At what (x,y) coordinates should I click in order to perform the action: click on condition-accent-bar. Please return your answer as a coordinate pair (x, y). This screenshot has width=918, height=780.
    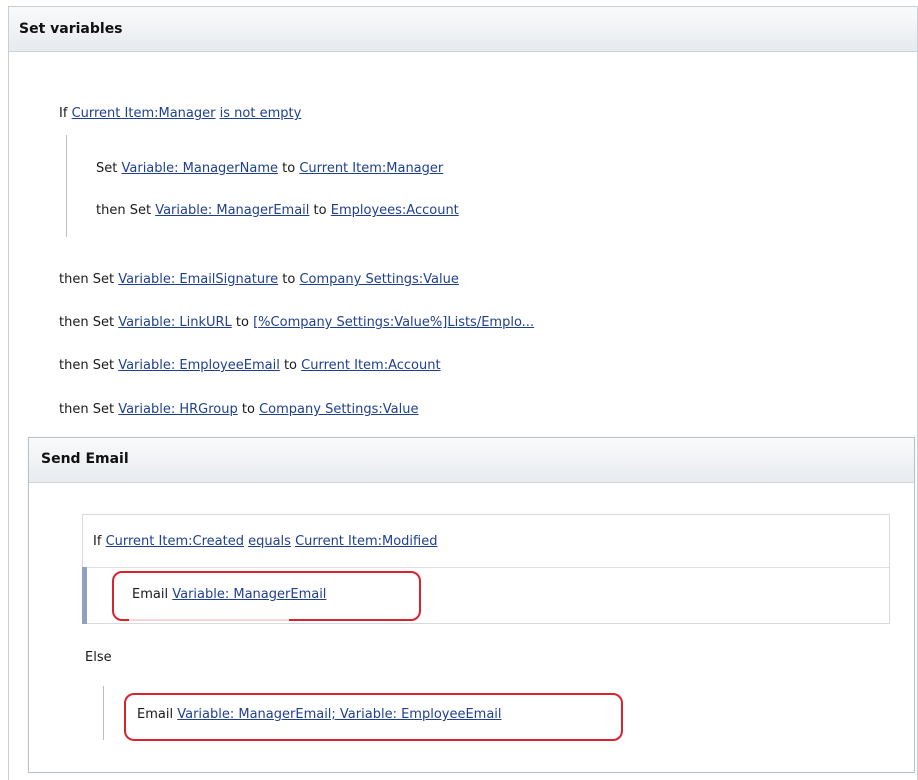
    Looking at the image, I should click on (84, 595).